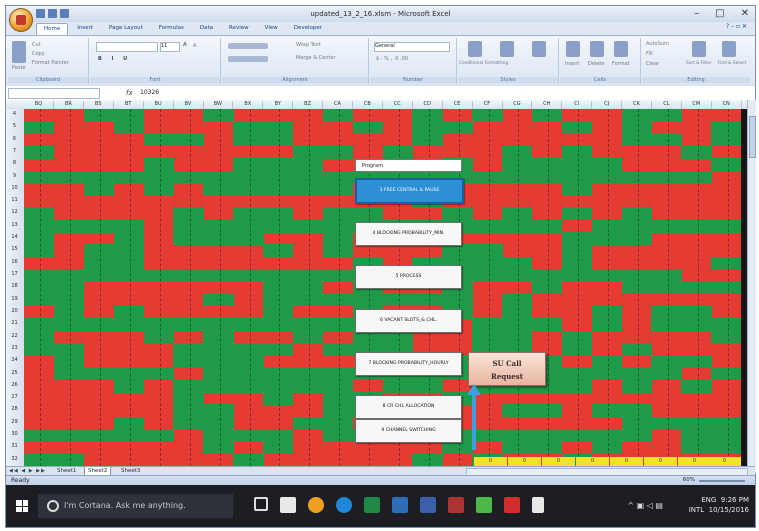 This screenshot has width=759, height=531. Describe the element at coordinates (507, 49) in the screenshot. I see `format-as-table-icon` at that location.